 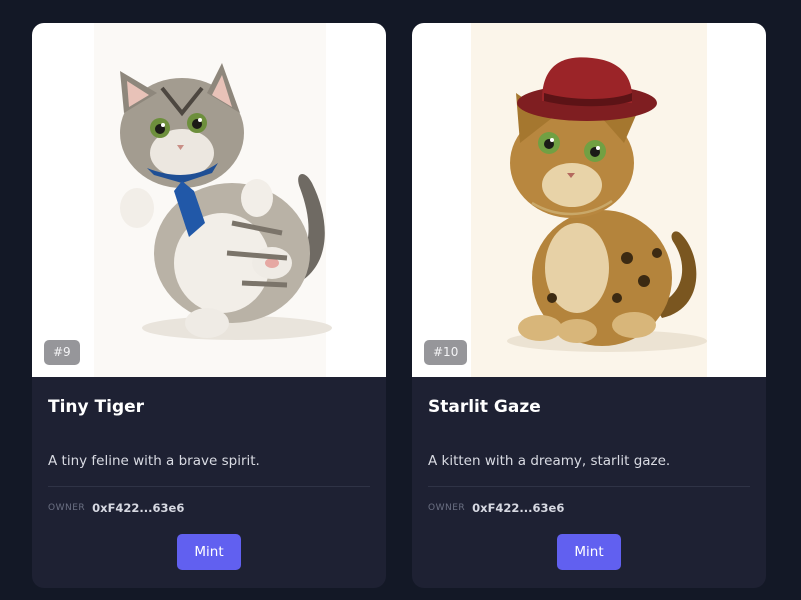 I want to click on nft-title: Starlit Gaze, so click(x=484, y=407).